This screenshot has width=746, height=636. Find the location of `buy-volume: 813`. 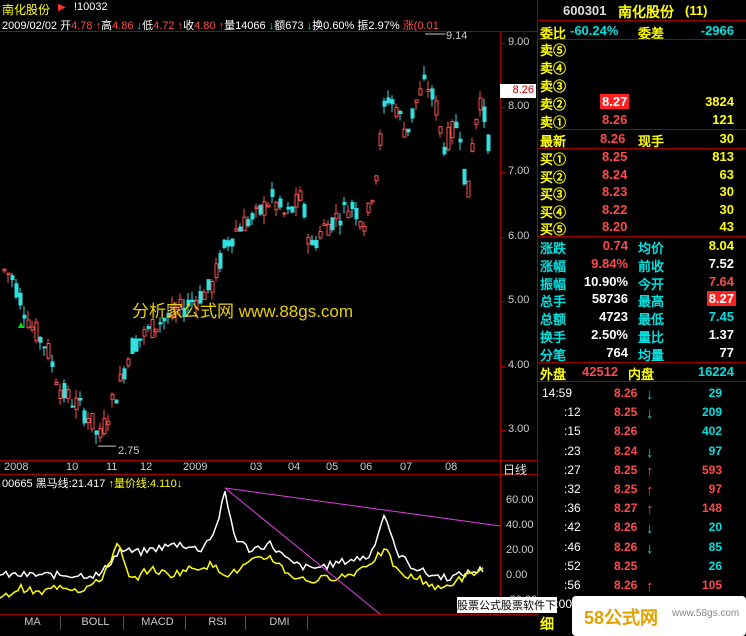

buy-volume: 813 is located at coordinates (723, 156).